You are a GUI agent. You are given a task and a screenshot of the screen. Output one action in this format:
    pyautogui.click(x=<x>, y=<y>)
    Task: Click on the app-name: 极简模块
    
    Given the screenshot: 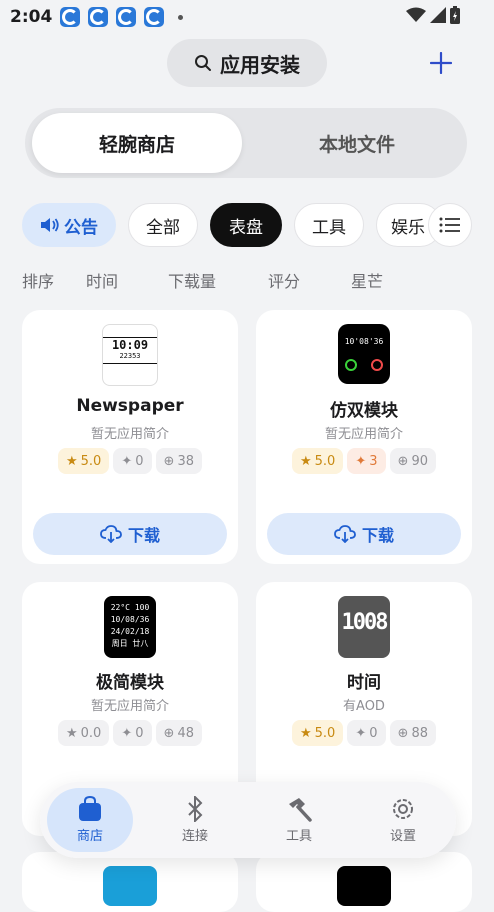 What is the action you would take?
    pyautogui.click(x=130, y=683)
    